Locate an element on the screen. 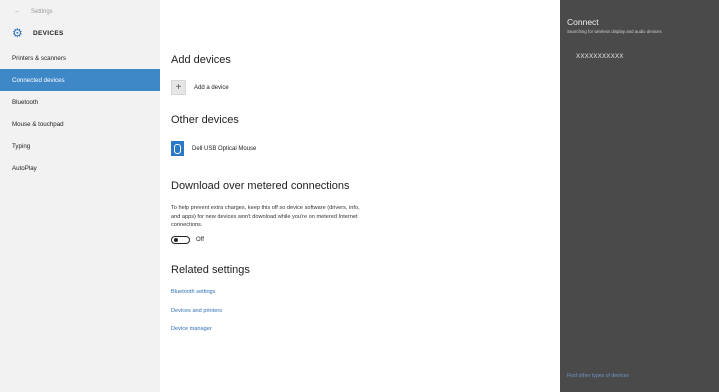 The image size is (719, 392). toggle-knob is located at coordinates (176, 240).